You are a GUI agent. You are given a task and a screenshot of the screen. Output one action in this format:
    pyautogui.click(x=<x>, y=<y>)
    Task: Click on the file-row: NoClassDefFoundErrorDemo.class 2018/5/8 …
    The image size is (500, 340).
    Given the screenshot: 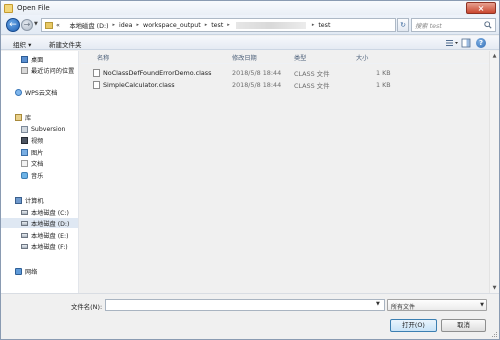 What is the action you would take?
    pyautogui.click(x=243, y=73)
    